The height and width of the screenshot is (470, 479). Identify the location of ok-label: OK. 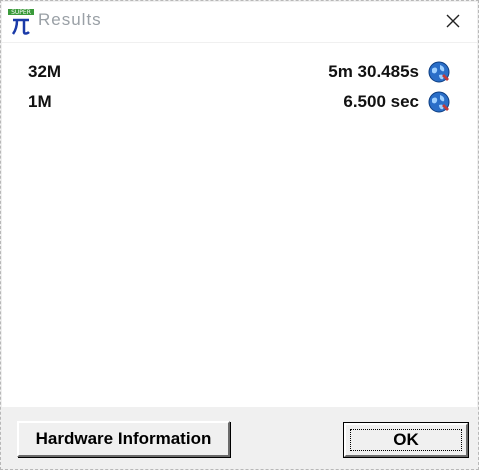
(406, 439).